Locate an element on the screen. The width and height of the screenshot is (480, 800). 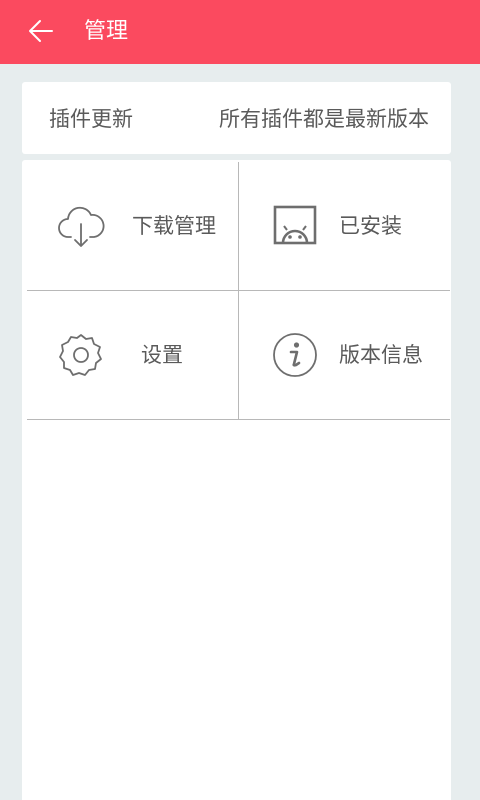
menu-item-version-info: 版本信息 is located at coordinates (344, 355).